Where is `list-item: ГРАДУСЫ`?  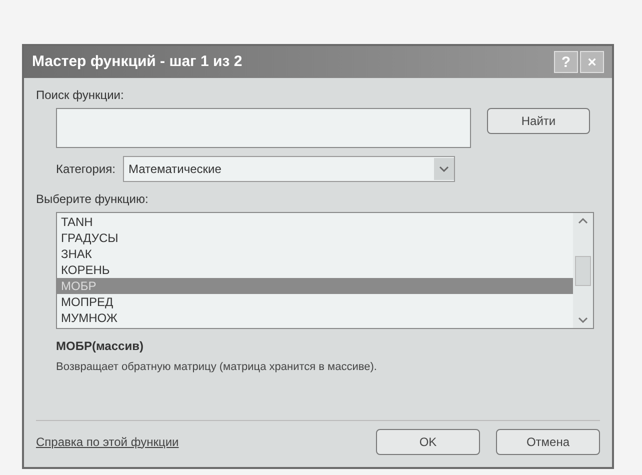
list-item: ГРАДУСЫ is located at coordinates (315, 238).